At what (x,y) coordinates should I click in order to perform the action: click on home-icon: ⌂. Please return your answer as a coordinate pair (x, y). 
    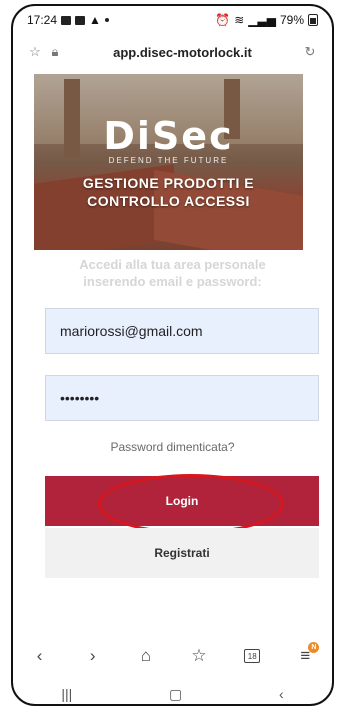
    Looking at the image, I should click on (146, 656).